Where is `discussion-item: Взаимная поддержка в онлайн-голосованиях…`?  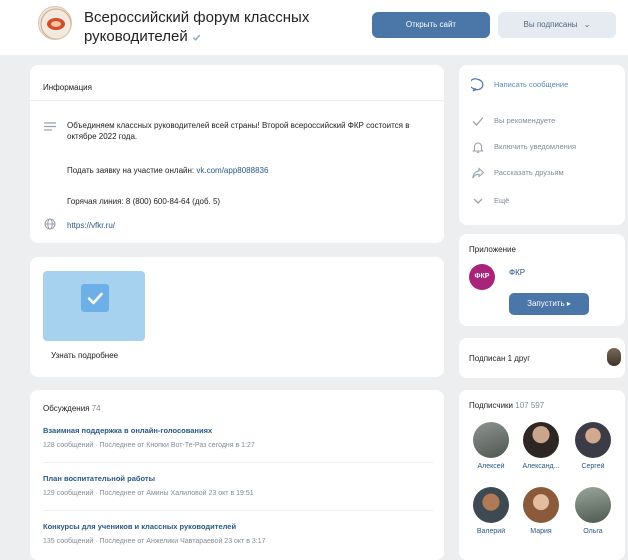 discussion-item: Взаимная поддержка в онлайн-голосованиях… is located at coordinates (238, 438).